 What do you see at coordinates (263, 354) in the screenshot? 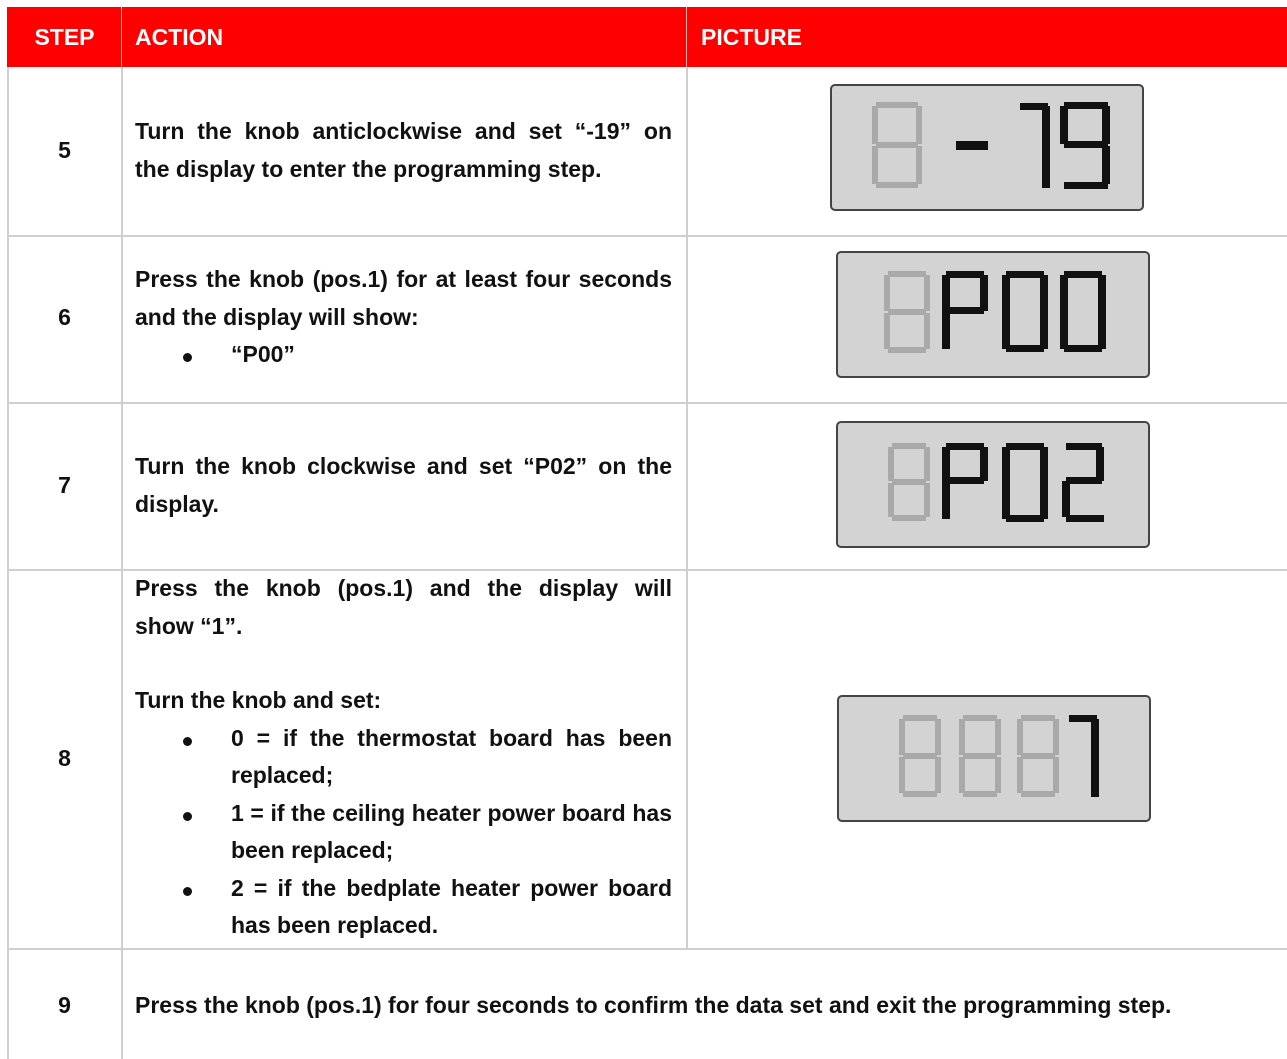
I see `bullet-text: “P00”` at bounding box center [263, 354].